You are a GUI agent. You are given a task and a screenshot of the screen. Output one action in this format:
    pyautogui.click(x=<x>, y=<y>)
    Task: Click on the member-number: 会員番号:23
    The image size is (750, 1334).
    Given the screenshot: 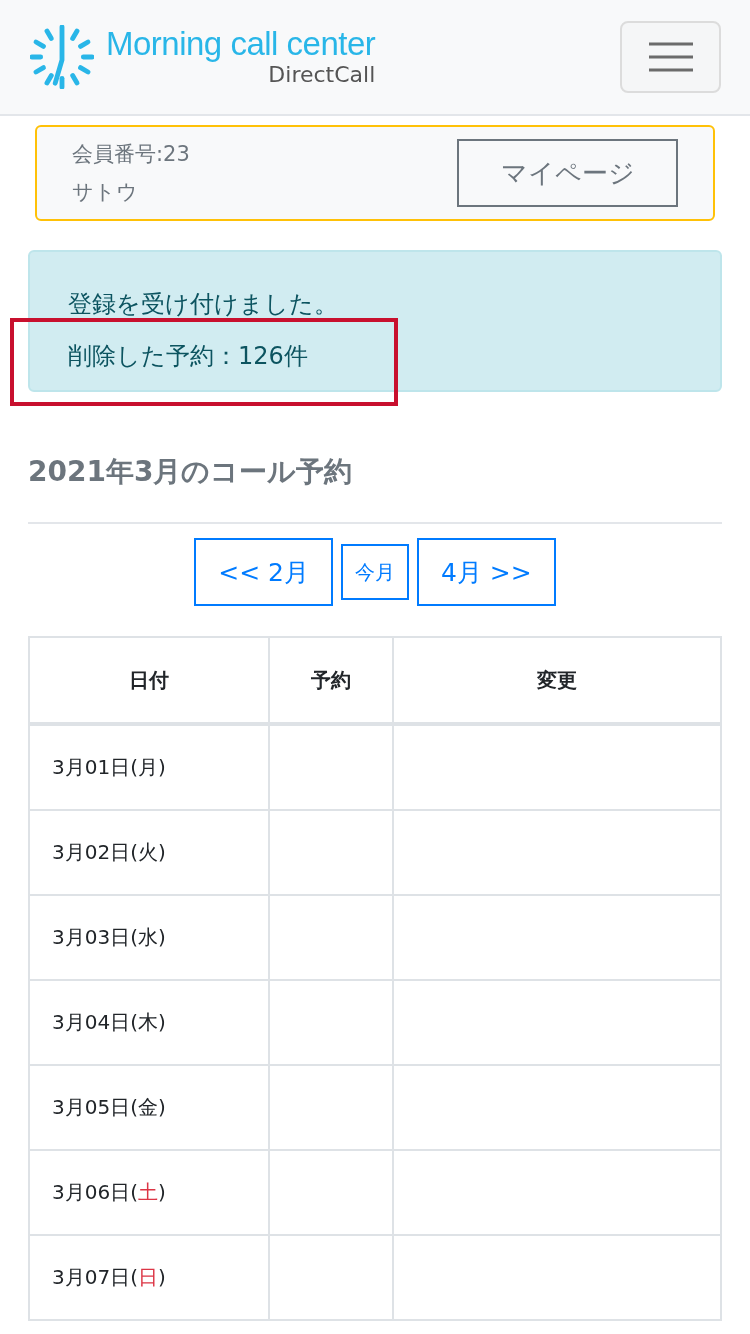 What is the action you would take?
    pyautogui.click(x=131, y=154)
    